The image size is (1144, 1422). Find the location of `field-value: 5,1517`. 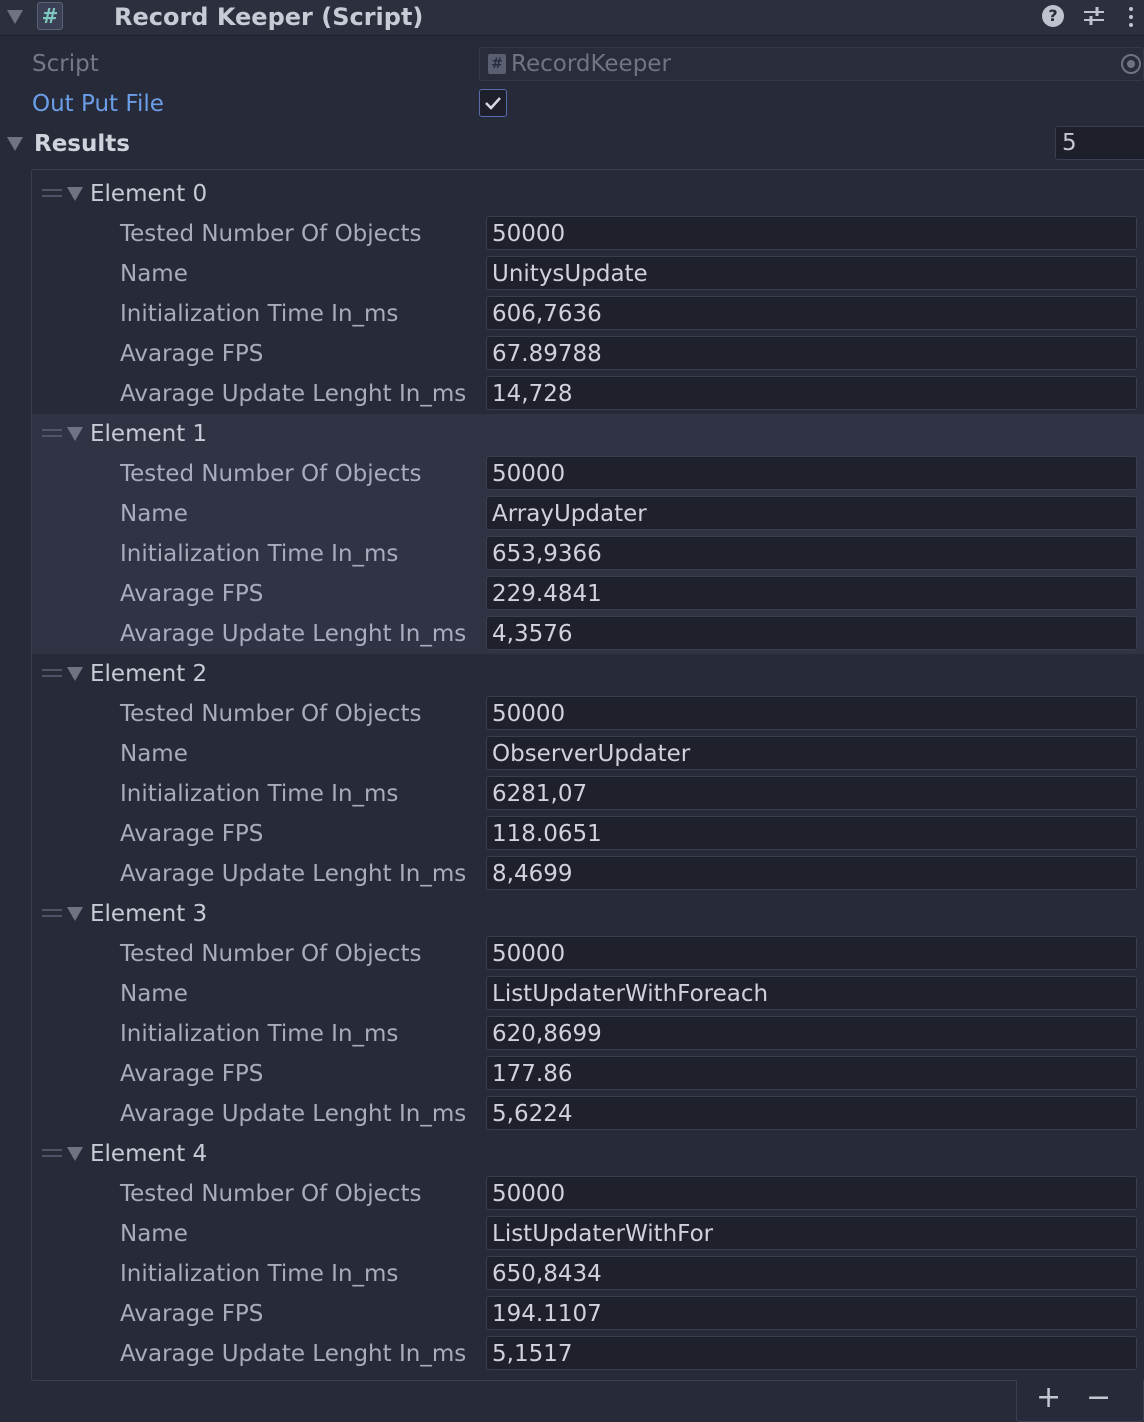

field-value: 5,1517 is located at coordinates (532, 1354).